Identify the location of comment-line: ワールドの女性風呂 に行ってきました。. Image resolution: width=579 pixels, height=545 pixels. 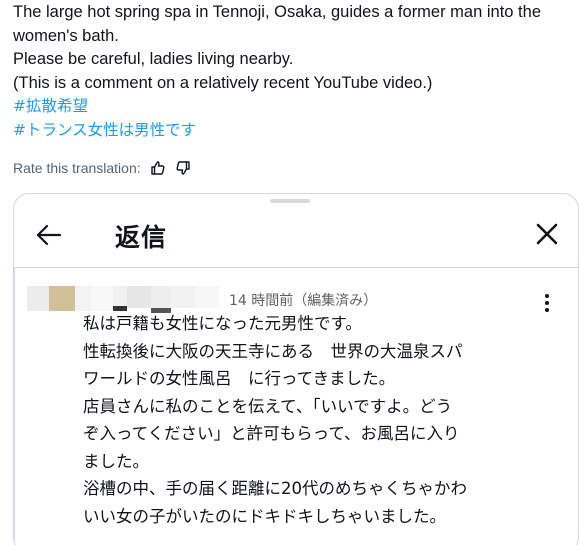
(239, 378).